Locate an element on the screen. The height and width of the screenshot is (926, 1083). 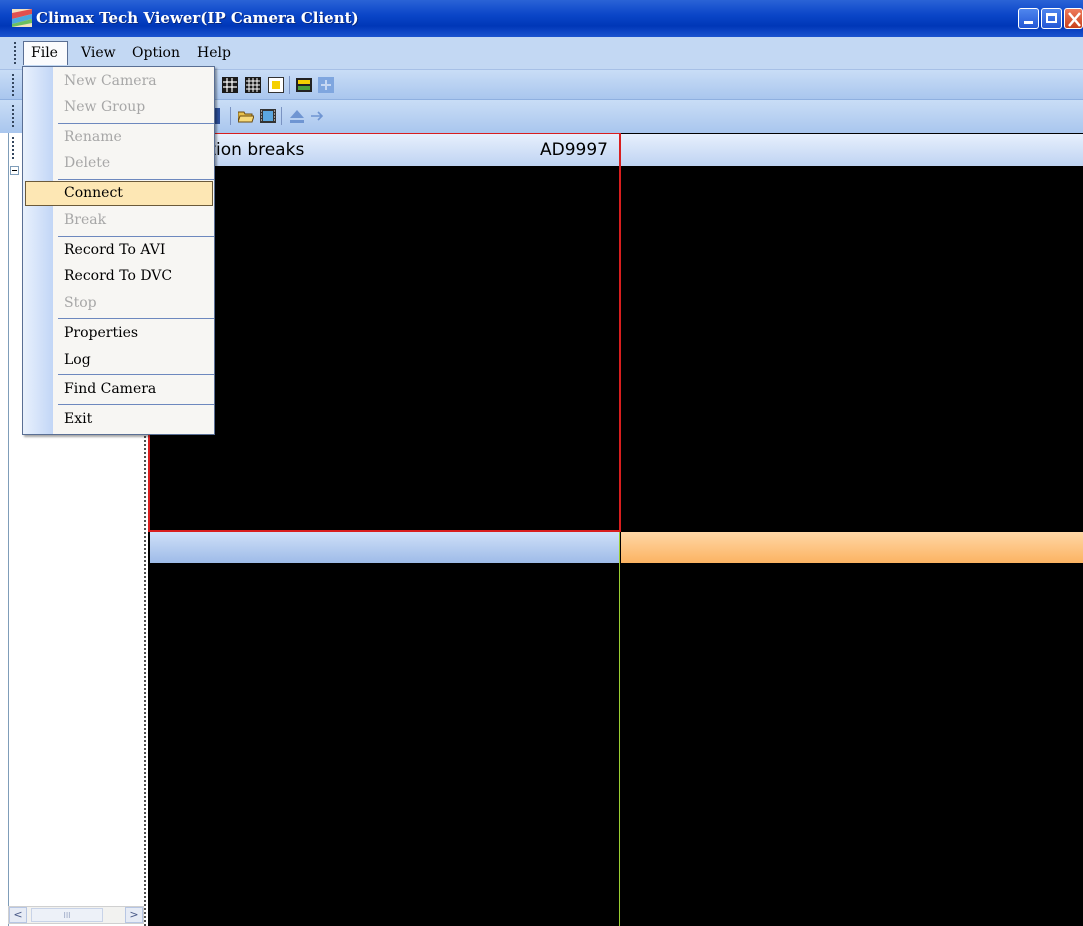
layout-16-icon is located at coordinates (253, 85).